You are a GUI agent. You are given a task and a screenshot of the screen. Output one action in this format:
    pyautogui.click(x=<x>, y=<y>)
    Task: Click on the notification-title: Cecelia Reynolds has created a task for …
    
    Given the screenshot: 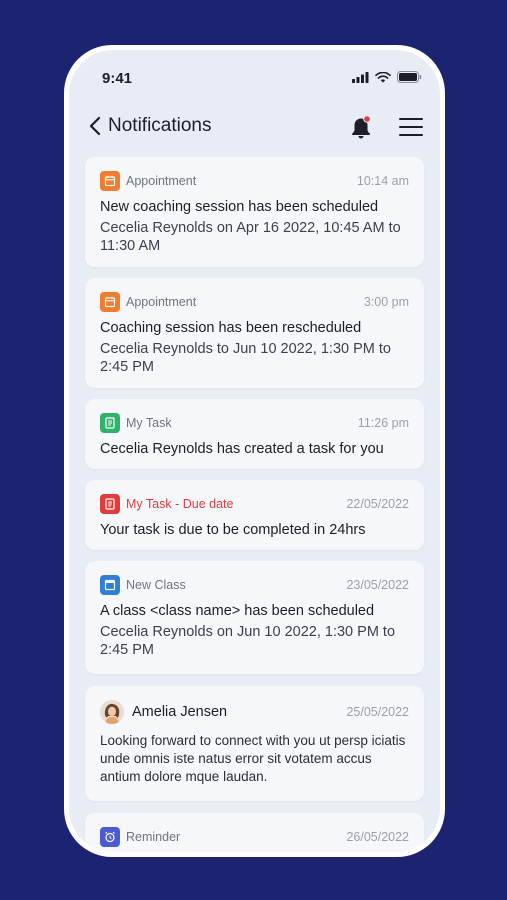 What is the action you would take?
    pyautogui.click(x=242, y=449)
    